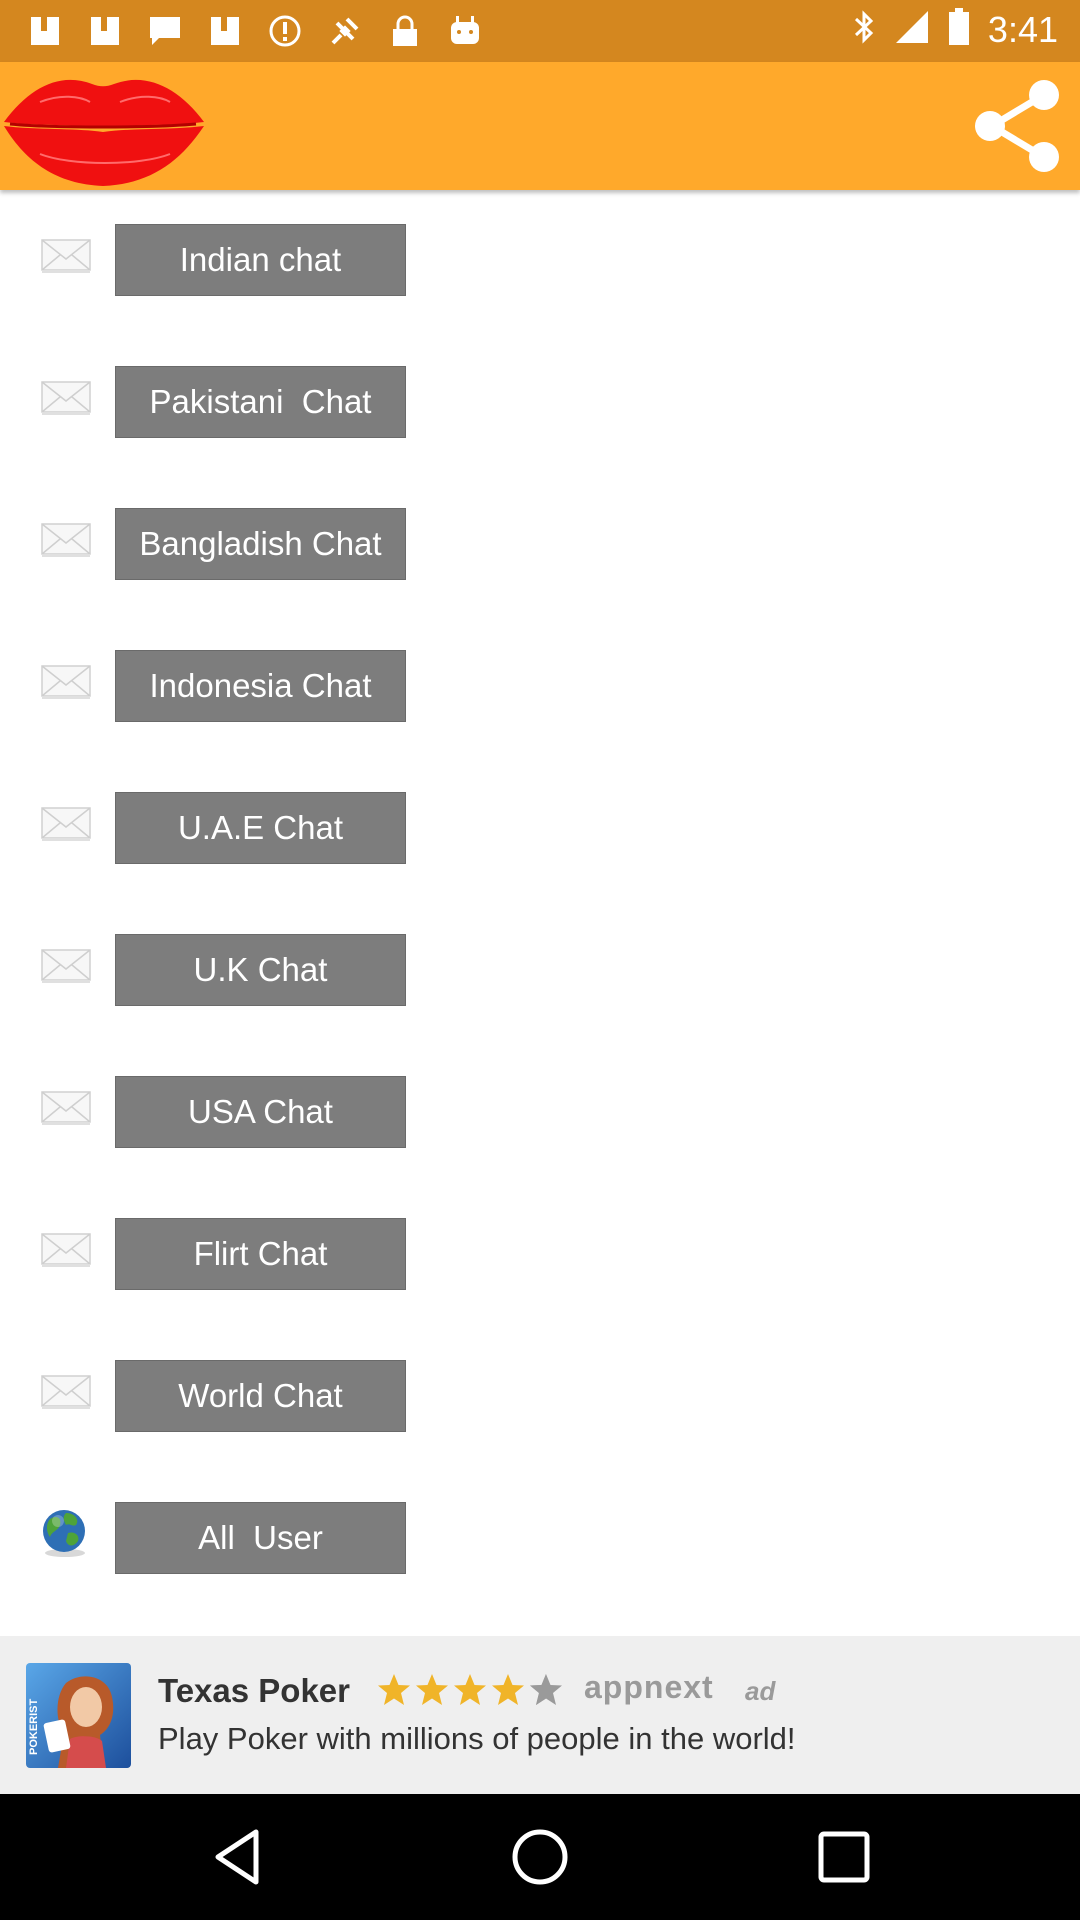 The image size is (1080, 1920). What do you see at coordinates (103, 126) in the screenshot?
I see `lips-icon` at bounding box center [103, 126].